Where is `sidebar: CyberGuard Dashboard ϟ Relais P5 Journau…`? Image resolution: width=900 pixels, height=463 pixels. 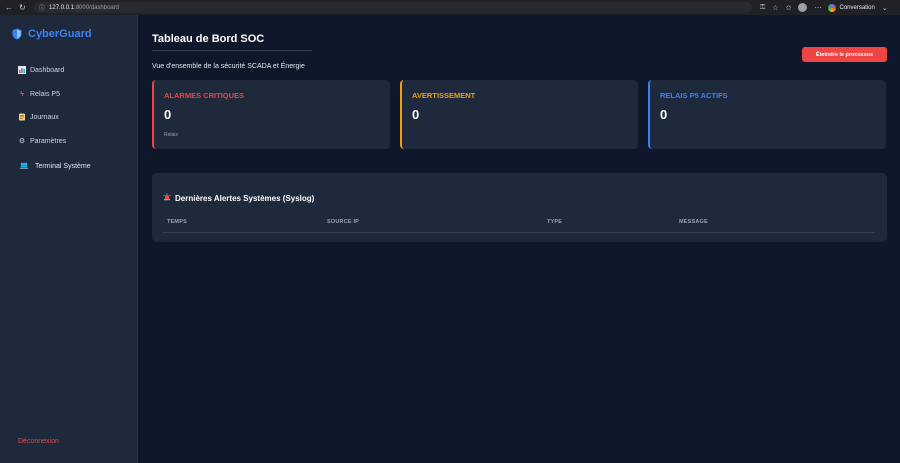
sidebar: CyberGuard Dashboard ϟ Relais P5 Journau… is located at coordinates (69, 239).